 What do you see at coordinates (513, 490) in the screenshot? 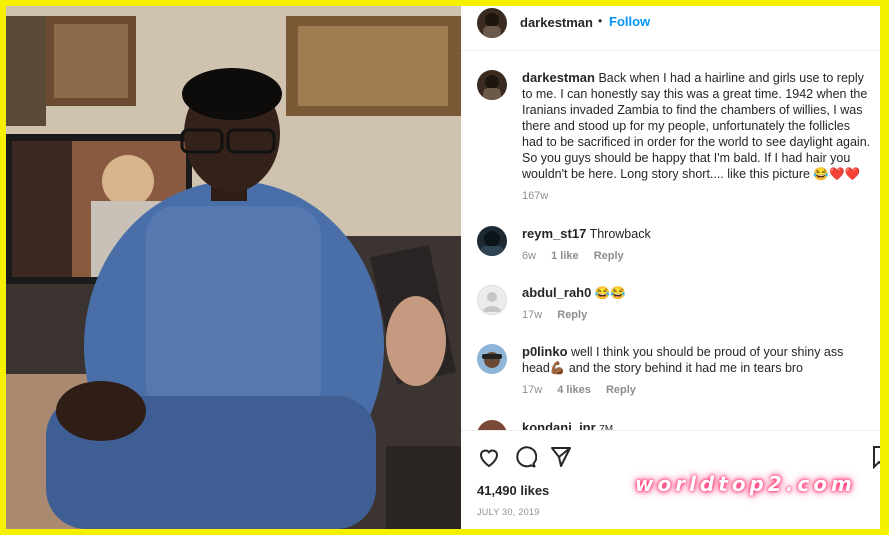
I see `like-count: 41,490 likes` at bounding box center [513, 490].